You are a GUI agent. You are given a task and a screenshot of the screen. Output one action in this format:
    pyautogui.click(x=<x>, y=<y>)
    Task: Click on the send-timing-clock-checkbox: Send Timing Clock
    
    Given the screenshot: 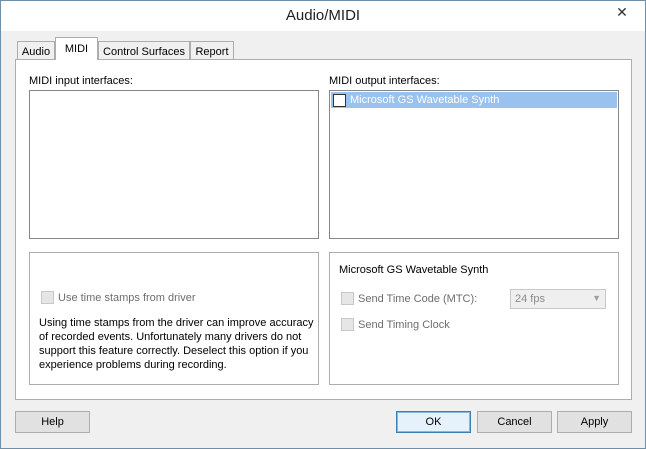 What is the action you would take?
    pyautogui.click(x=395, y=324)
    